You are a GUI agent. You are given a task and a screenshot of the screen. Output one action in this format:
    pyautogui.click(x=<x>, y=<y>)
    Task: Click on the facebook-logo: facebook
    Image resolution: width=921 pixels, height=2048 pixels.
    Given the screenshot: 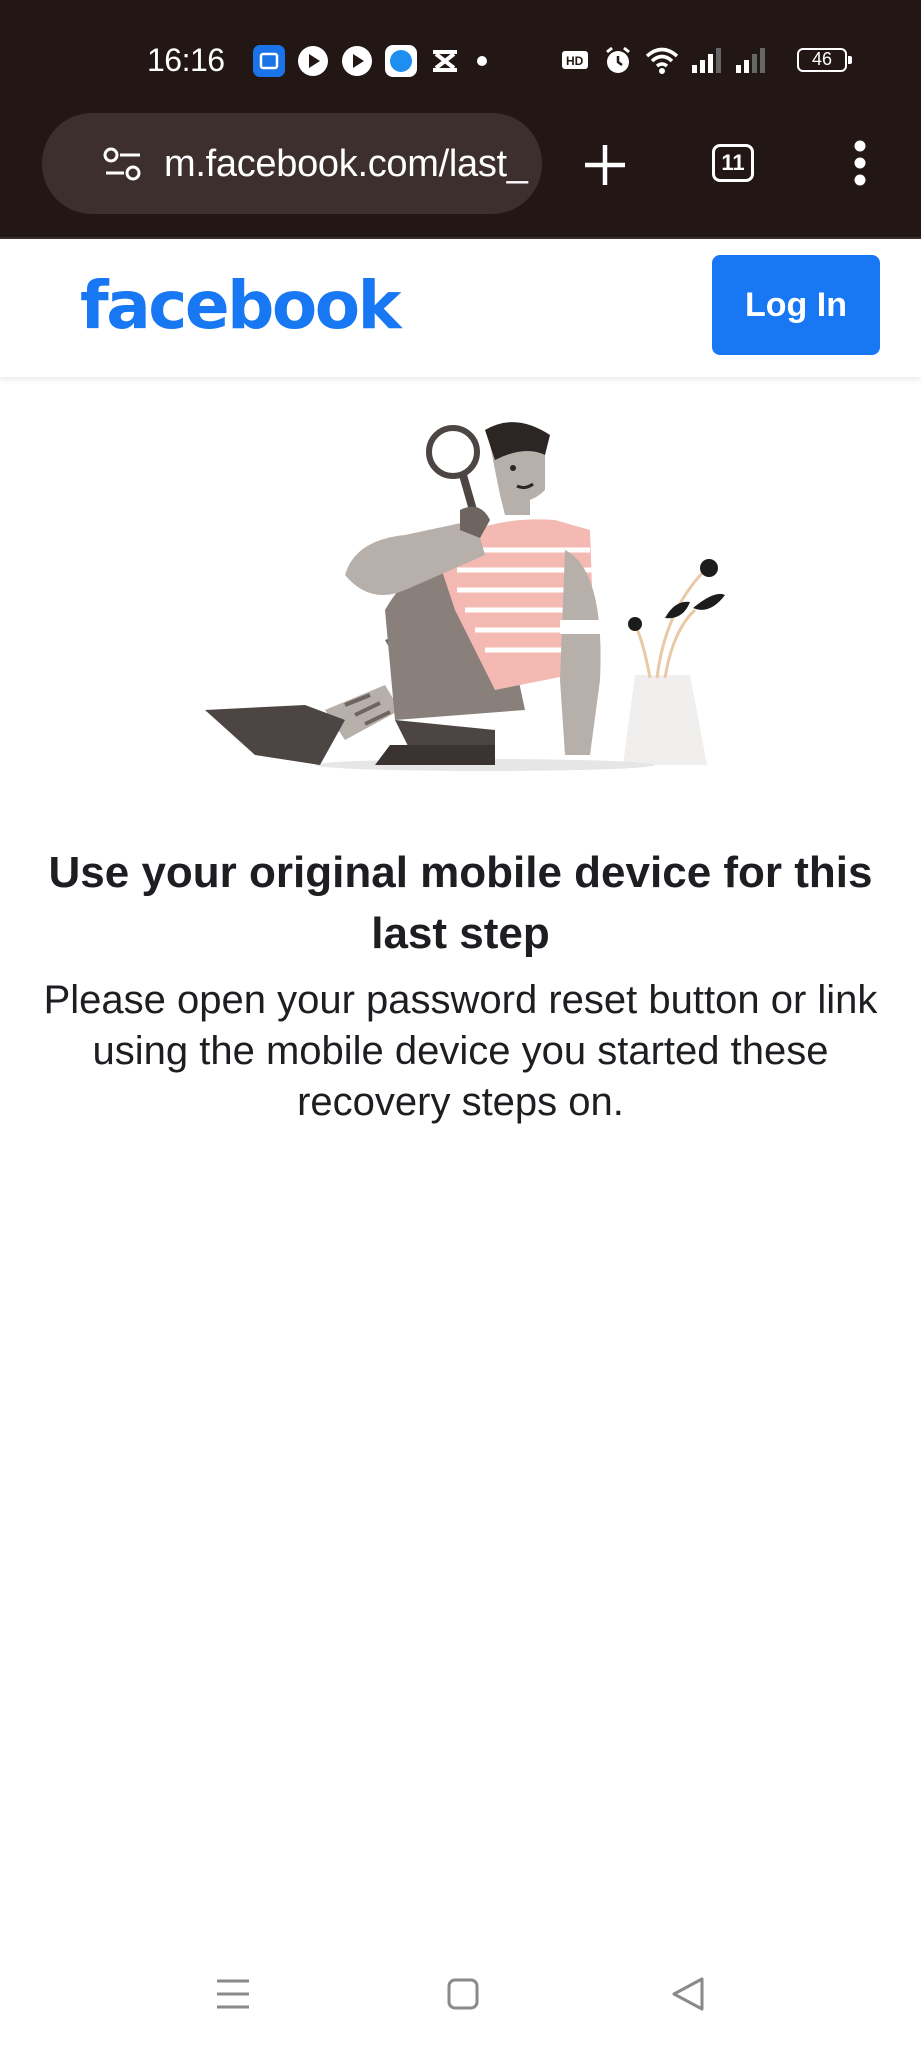 What is the action you would take?
    pyautogui.click(x=240, y=305)
    